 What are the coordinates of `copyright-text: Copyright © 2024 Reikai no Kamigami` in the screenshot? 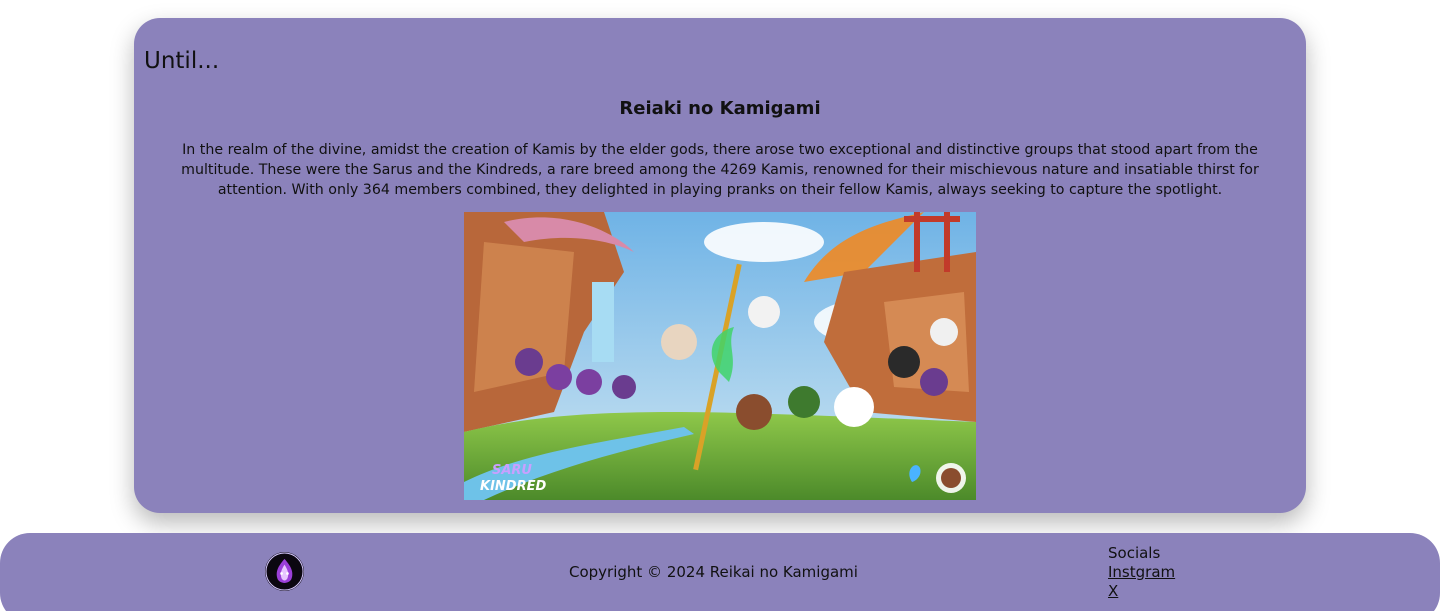 It's located at (713, 572).